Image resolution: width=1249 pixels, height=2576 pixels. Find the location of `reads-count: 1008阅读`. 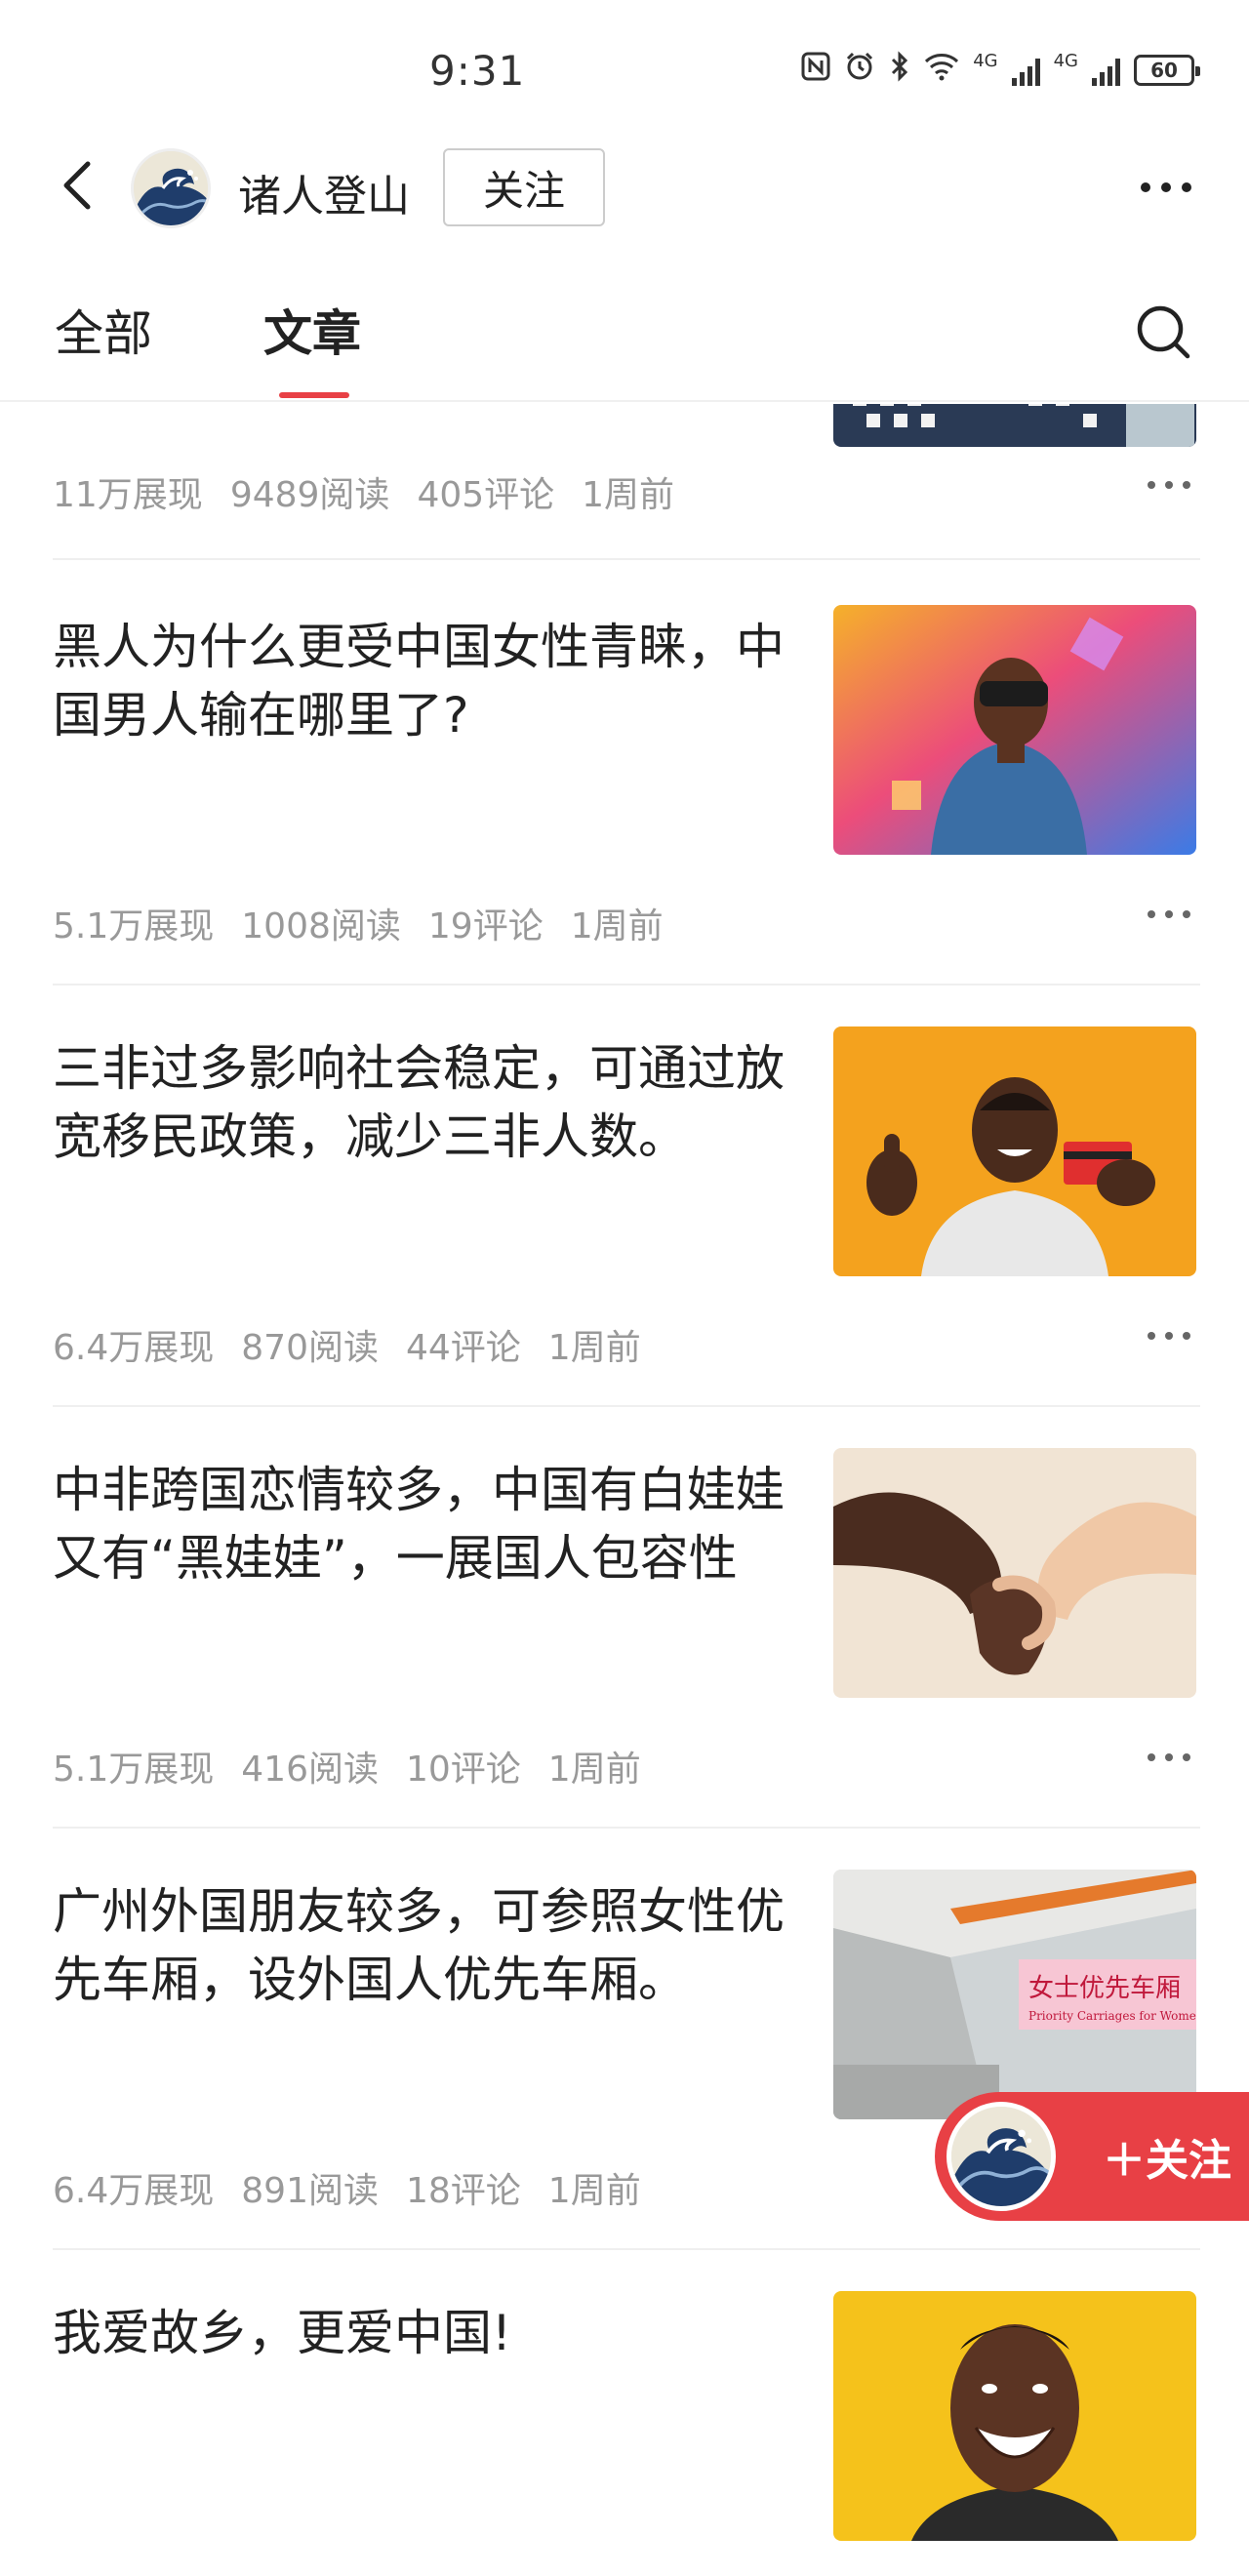

reads-count: 1008阅读 is located at coordinates (321, 926).